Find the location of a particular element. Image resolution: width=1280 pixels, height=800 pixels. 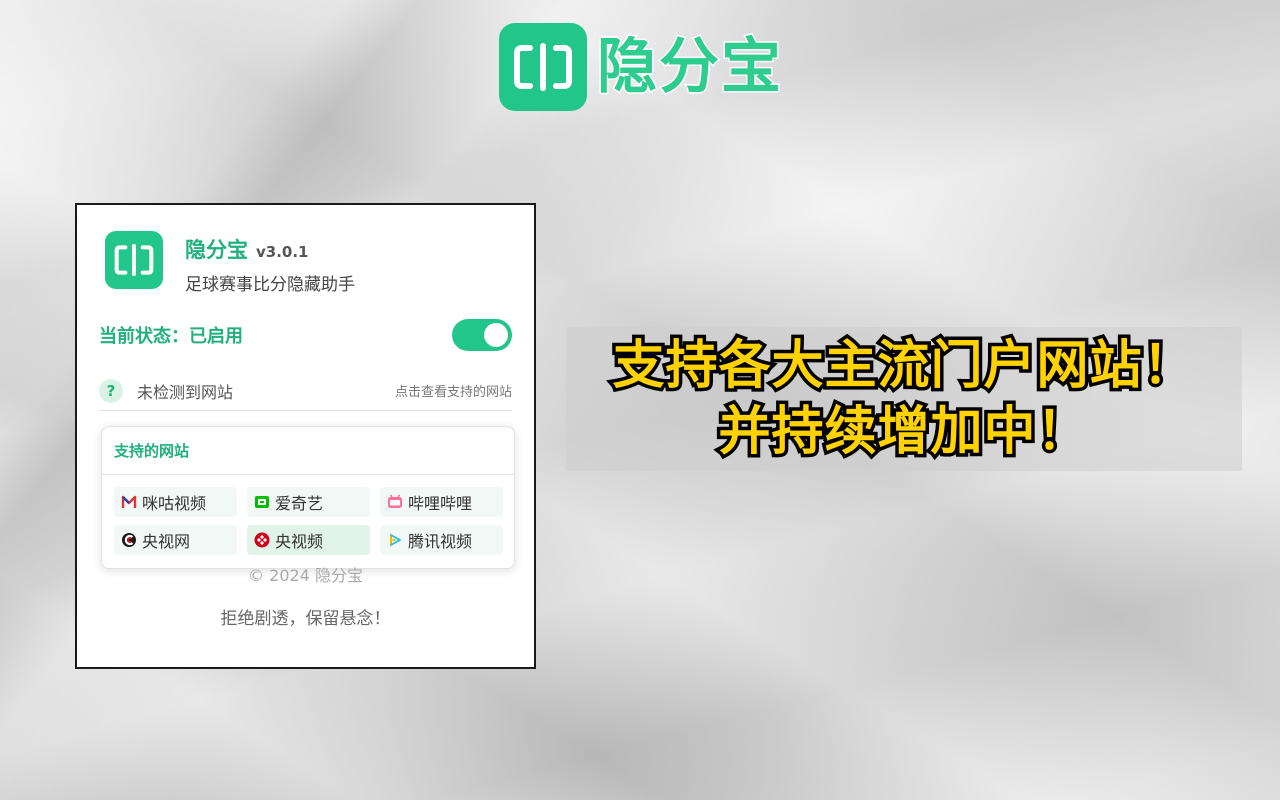

split-bracket-icon is located at coordinates (543, 67).